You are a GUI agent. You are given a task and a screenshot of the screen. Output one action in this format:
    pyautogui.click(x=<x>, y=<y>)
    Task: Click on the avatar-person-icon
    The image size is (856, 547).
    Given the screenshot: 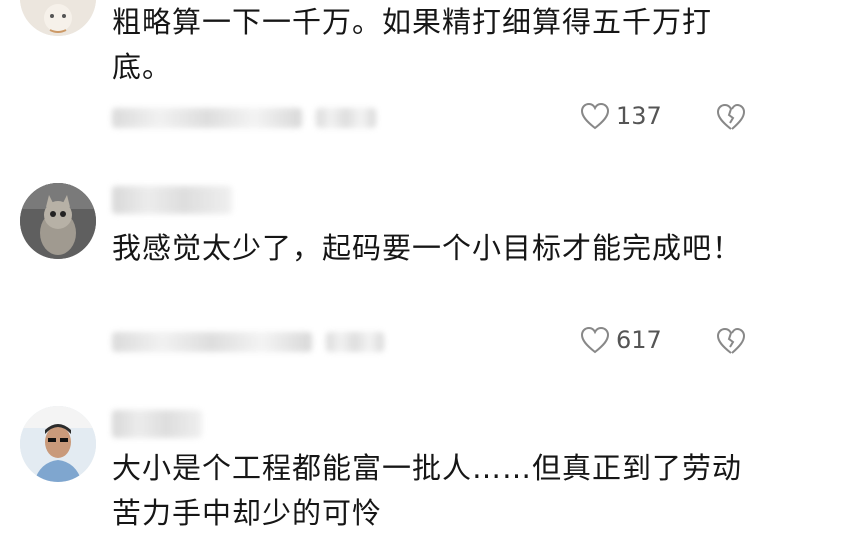 What is the action you would take?
    pyautogui.click(x=58, y=444)
    